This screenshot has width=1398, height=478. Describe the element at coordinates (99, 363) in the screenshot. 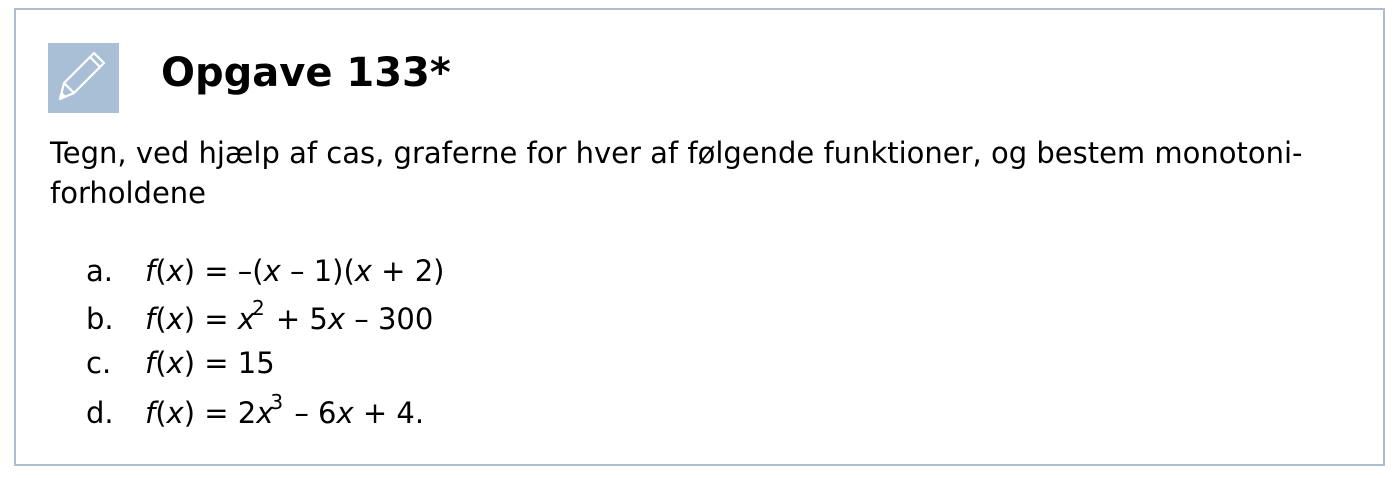

I see `item-letter: c.` at that location.